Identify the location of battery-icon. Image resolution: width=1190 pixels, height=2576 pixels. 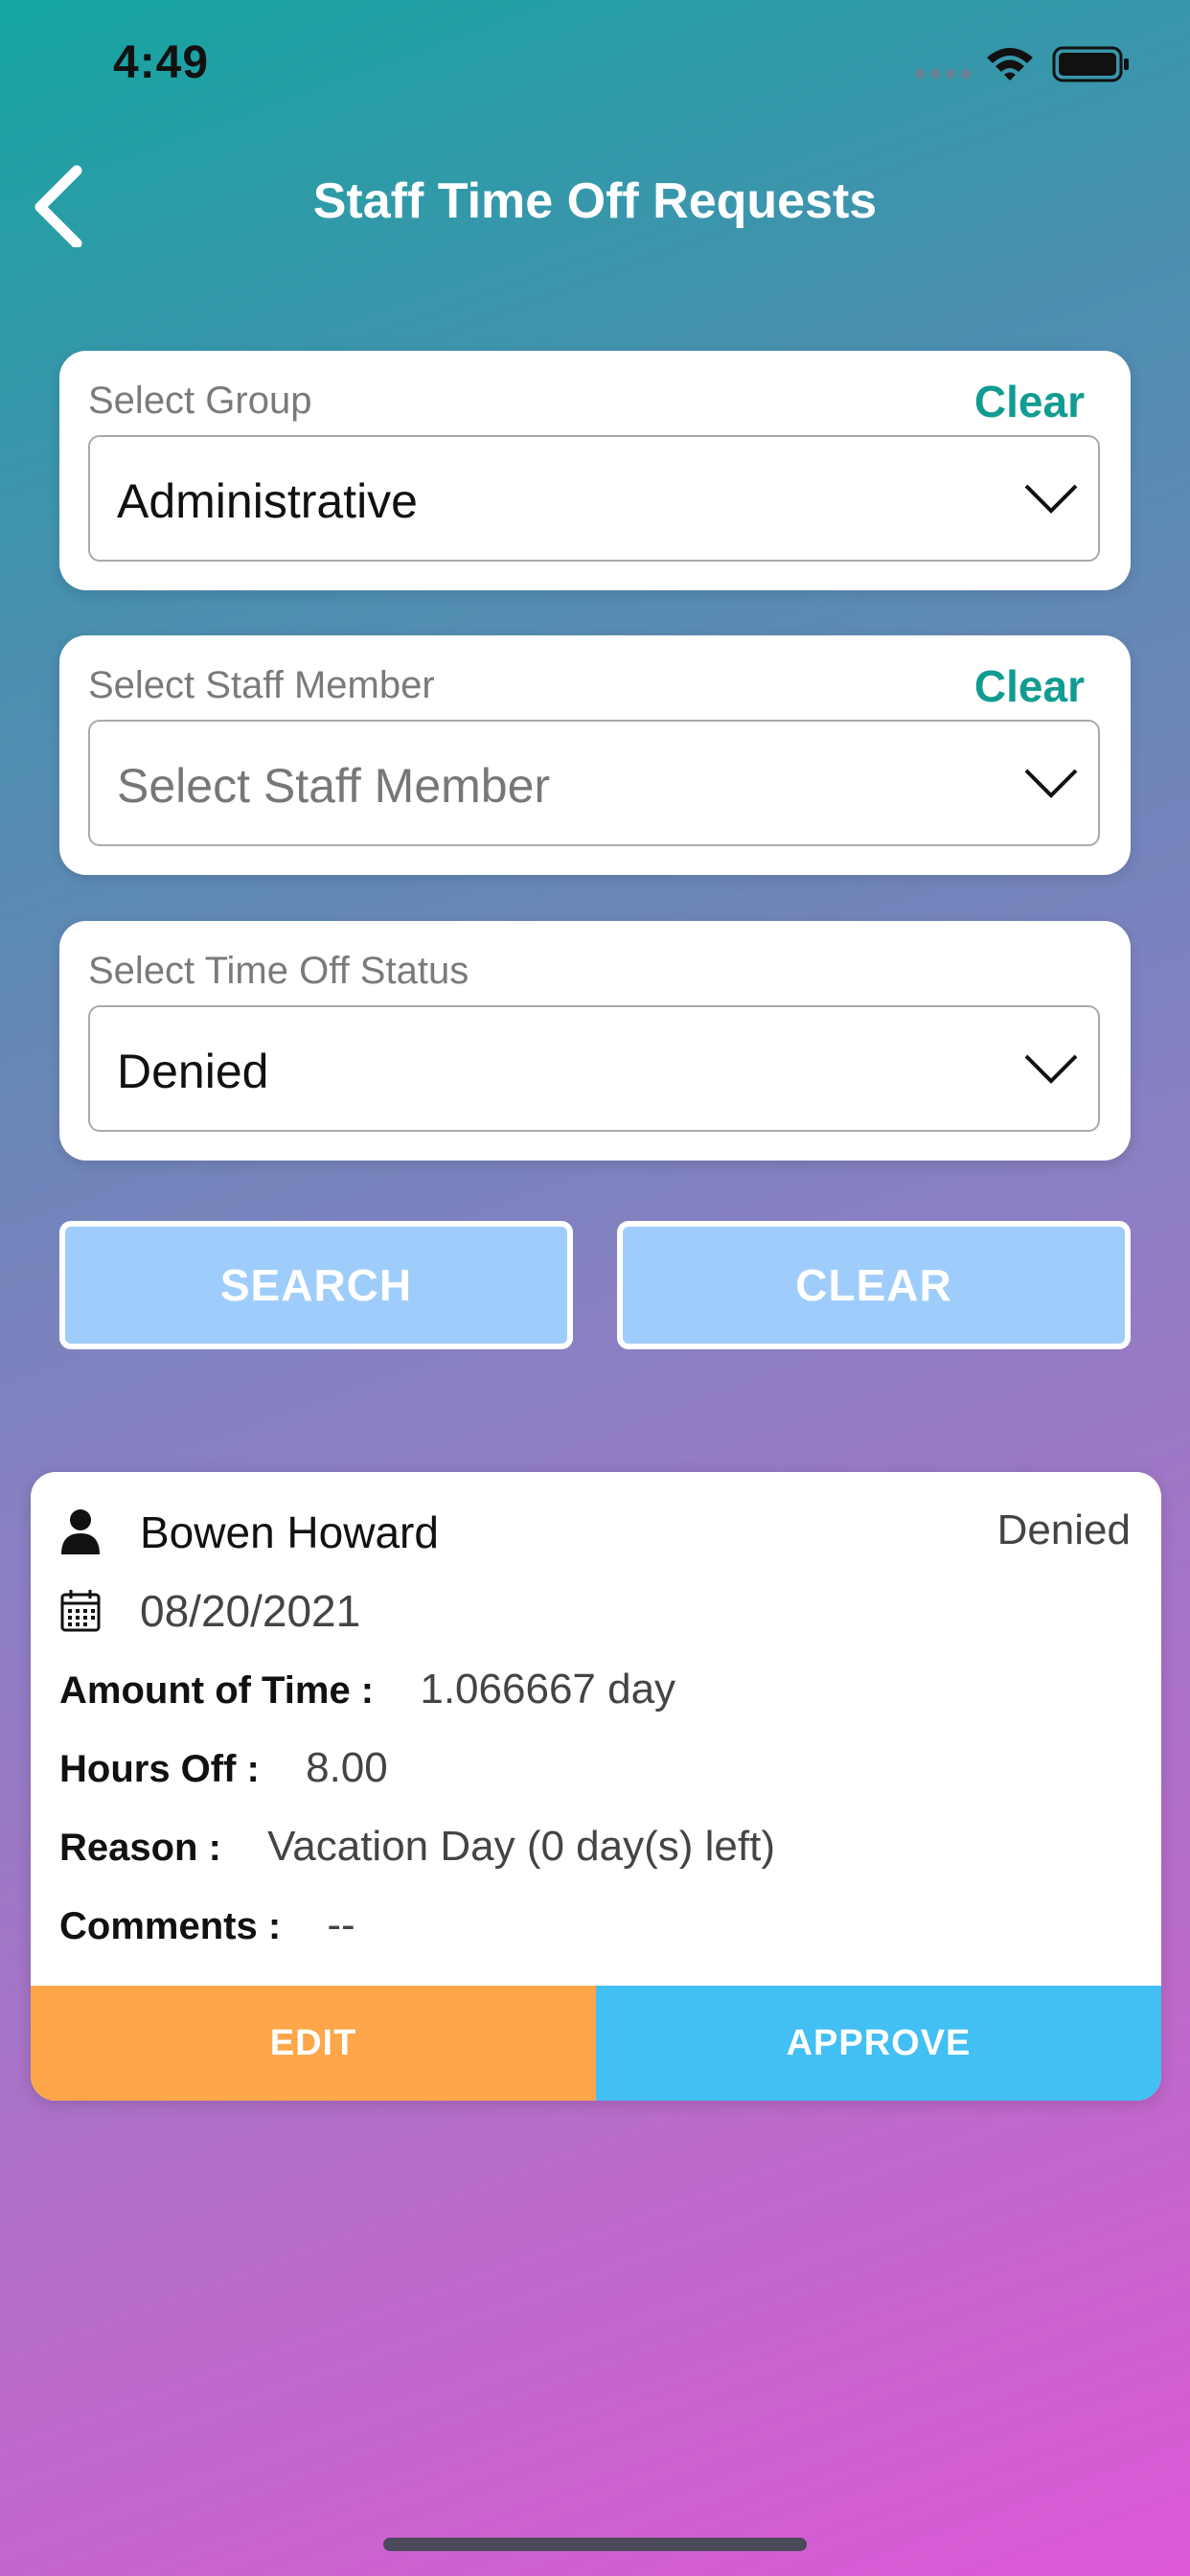
(1091, 64).